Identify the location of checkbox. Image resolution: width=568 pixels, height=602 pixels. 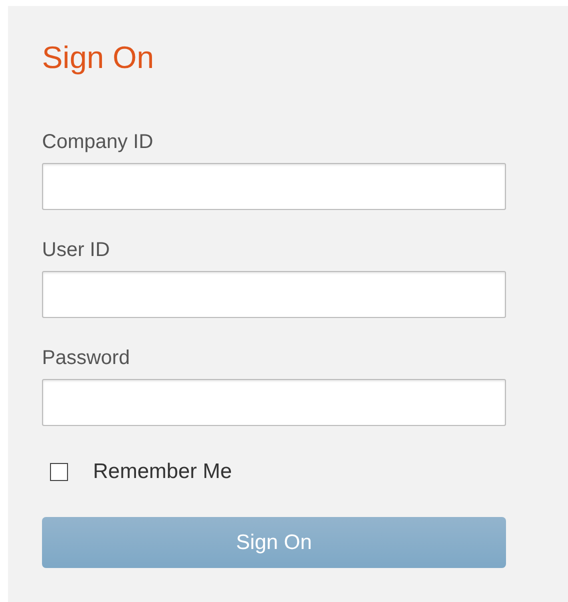
(59, 472).